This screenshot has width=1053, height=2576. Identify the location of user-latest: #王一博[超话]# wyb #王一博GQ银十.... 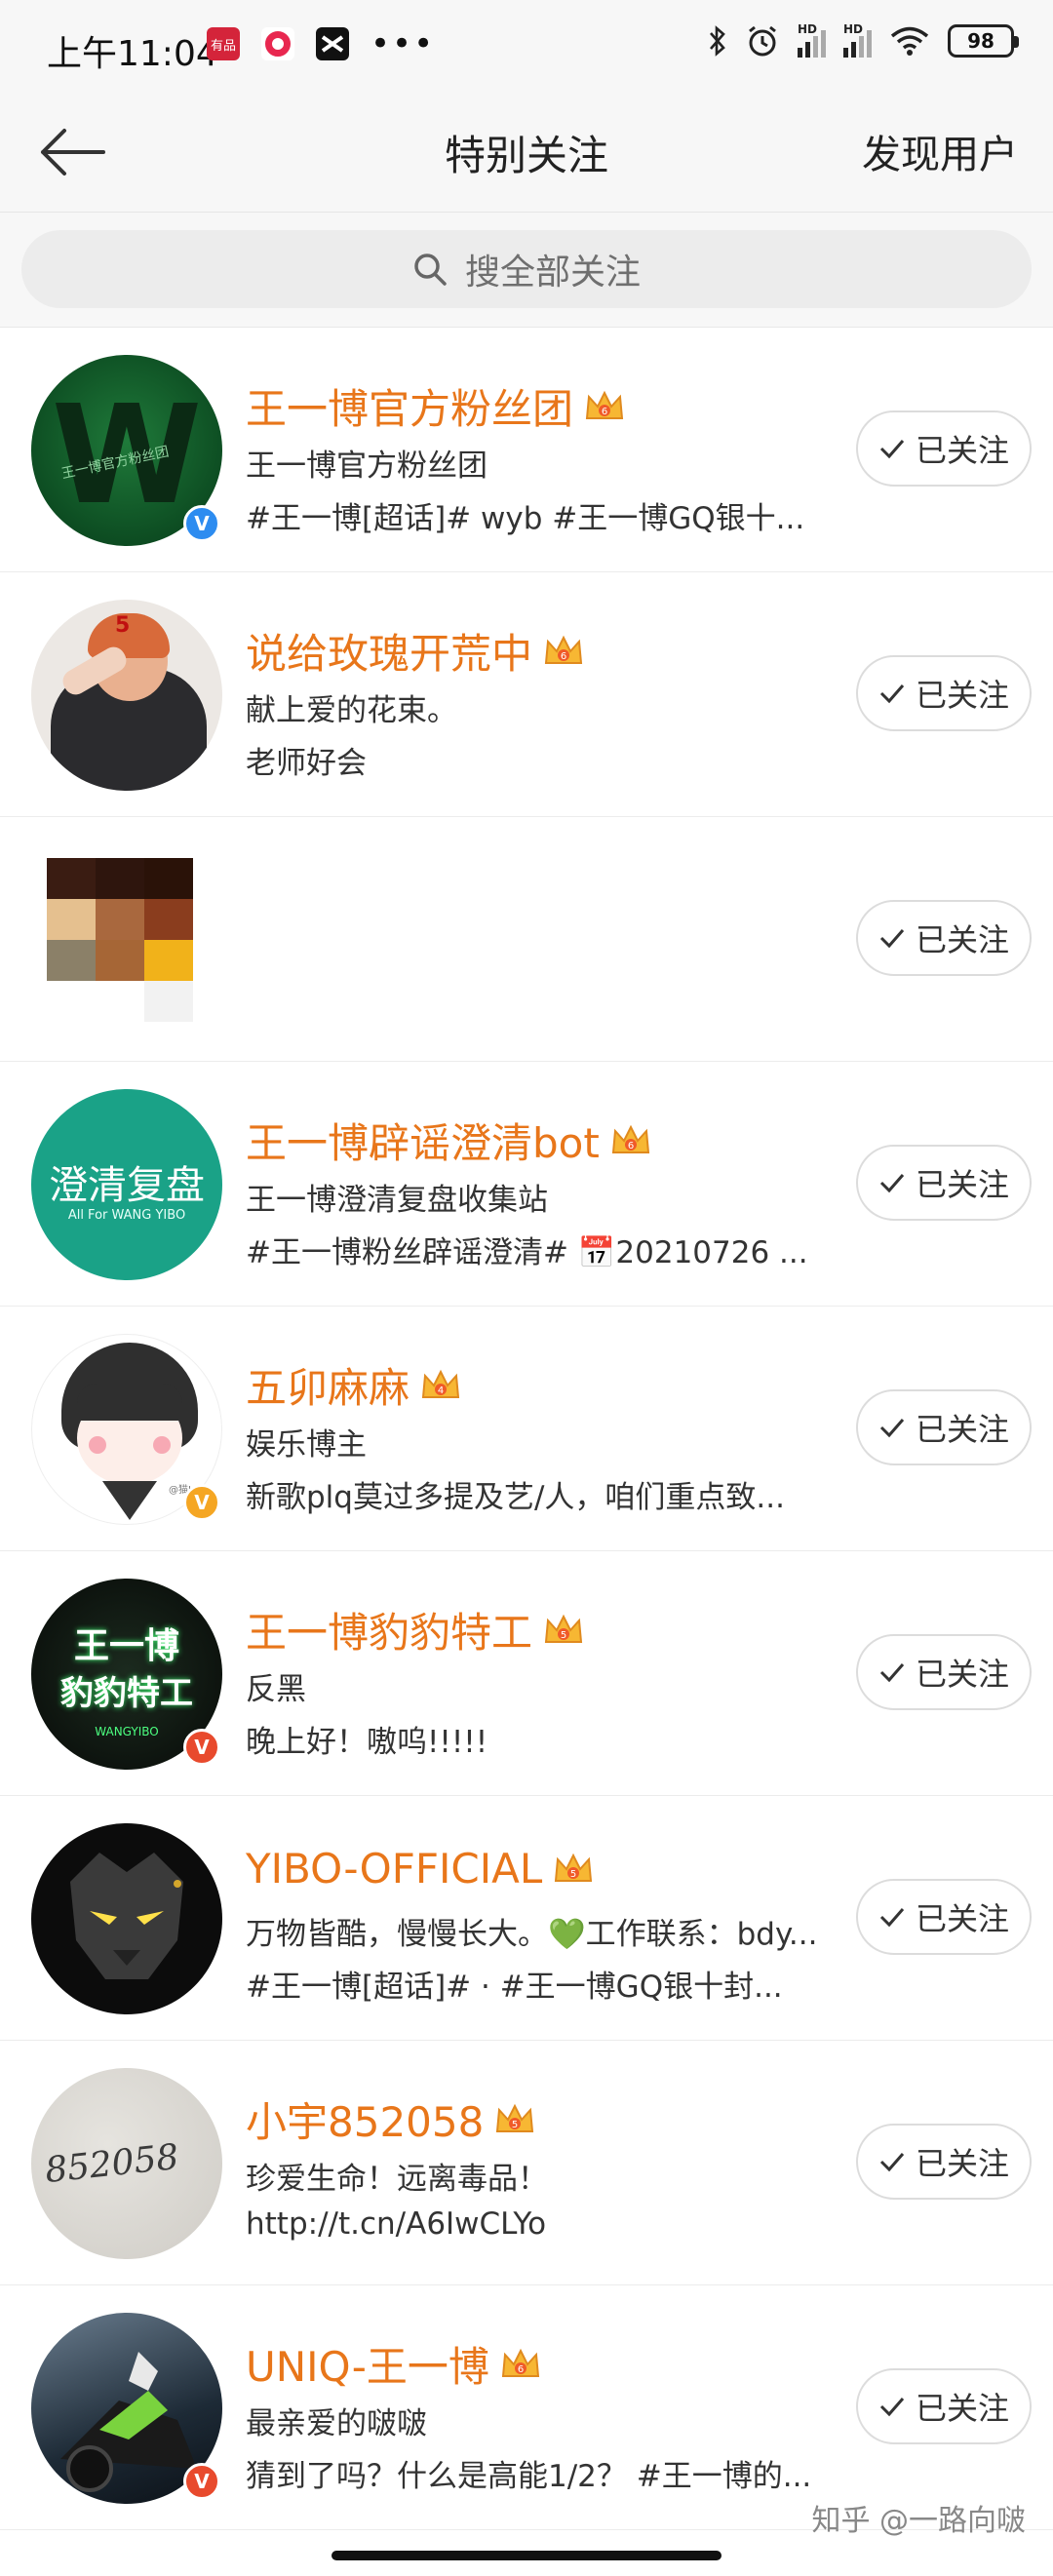
(525, 518).